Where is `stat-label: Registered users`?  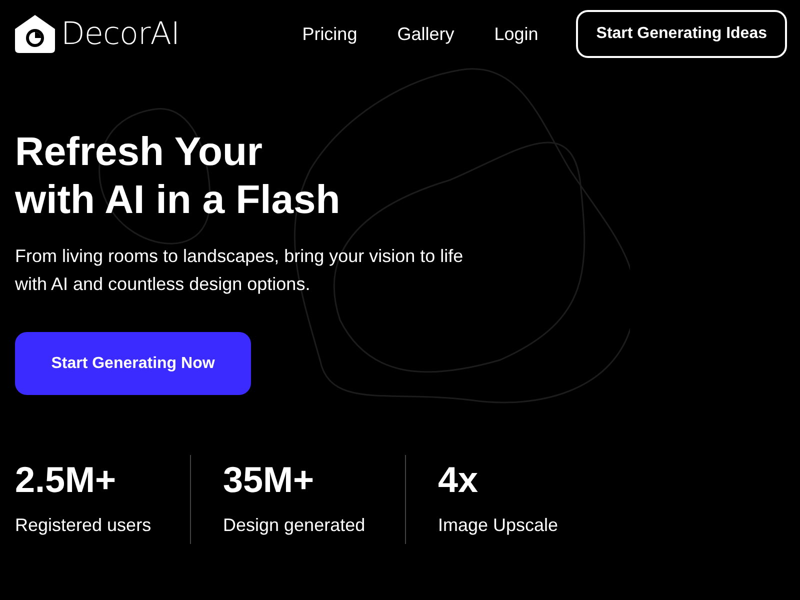 stat-label: Registered users is located at coordinates (83, 526).